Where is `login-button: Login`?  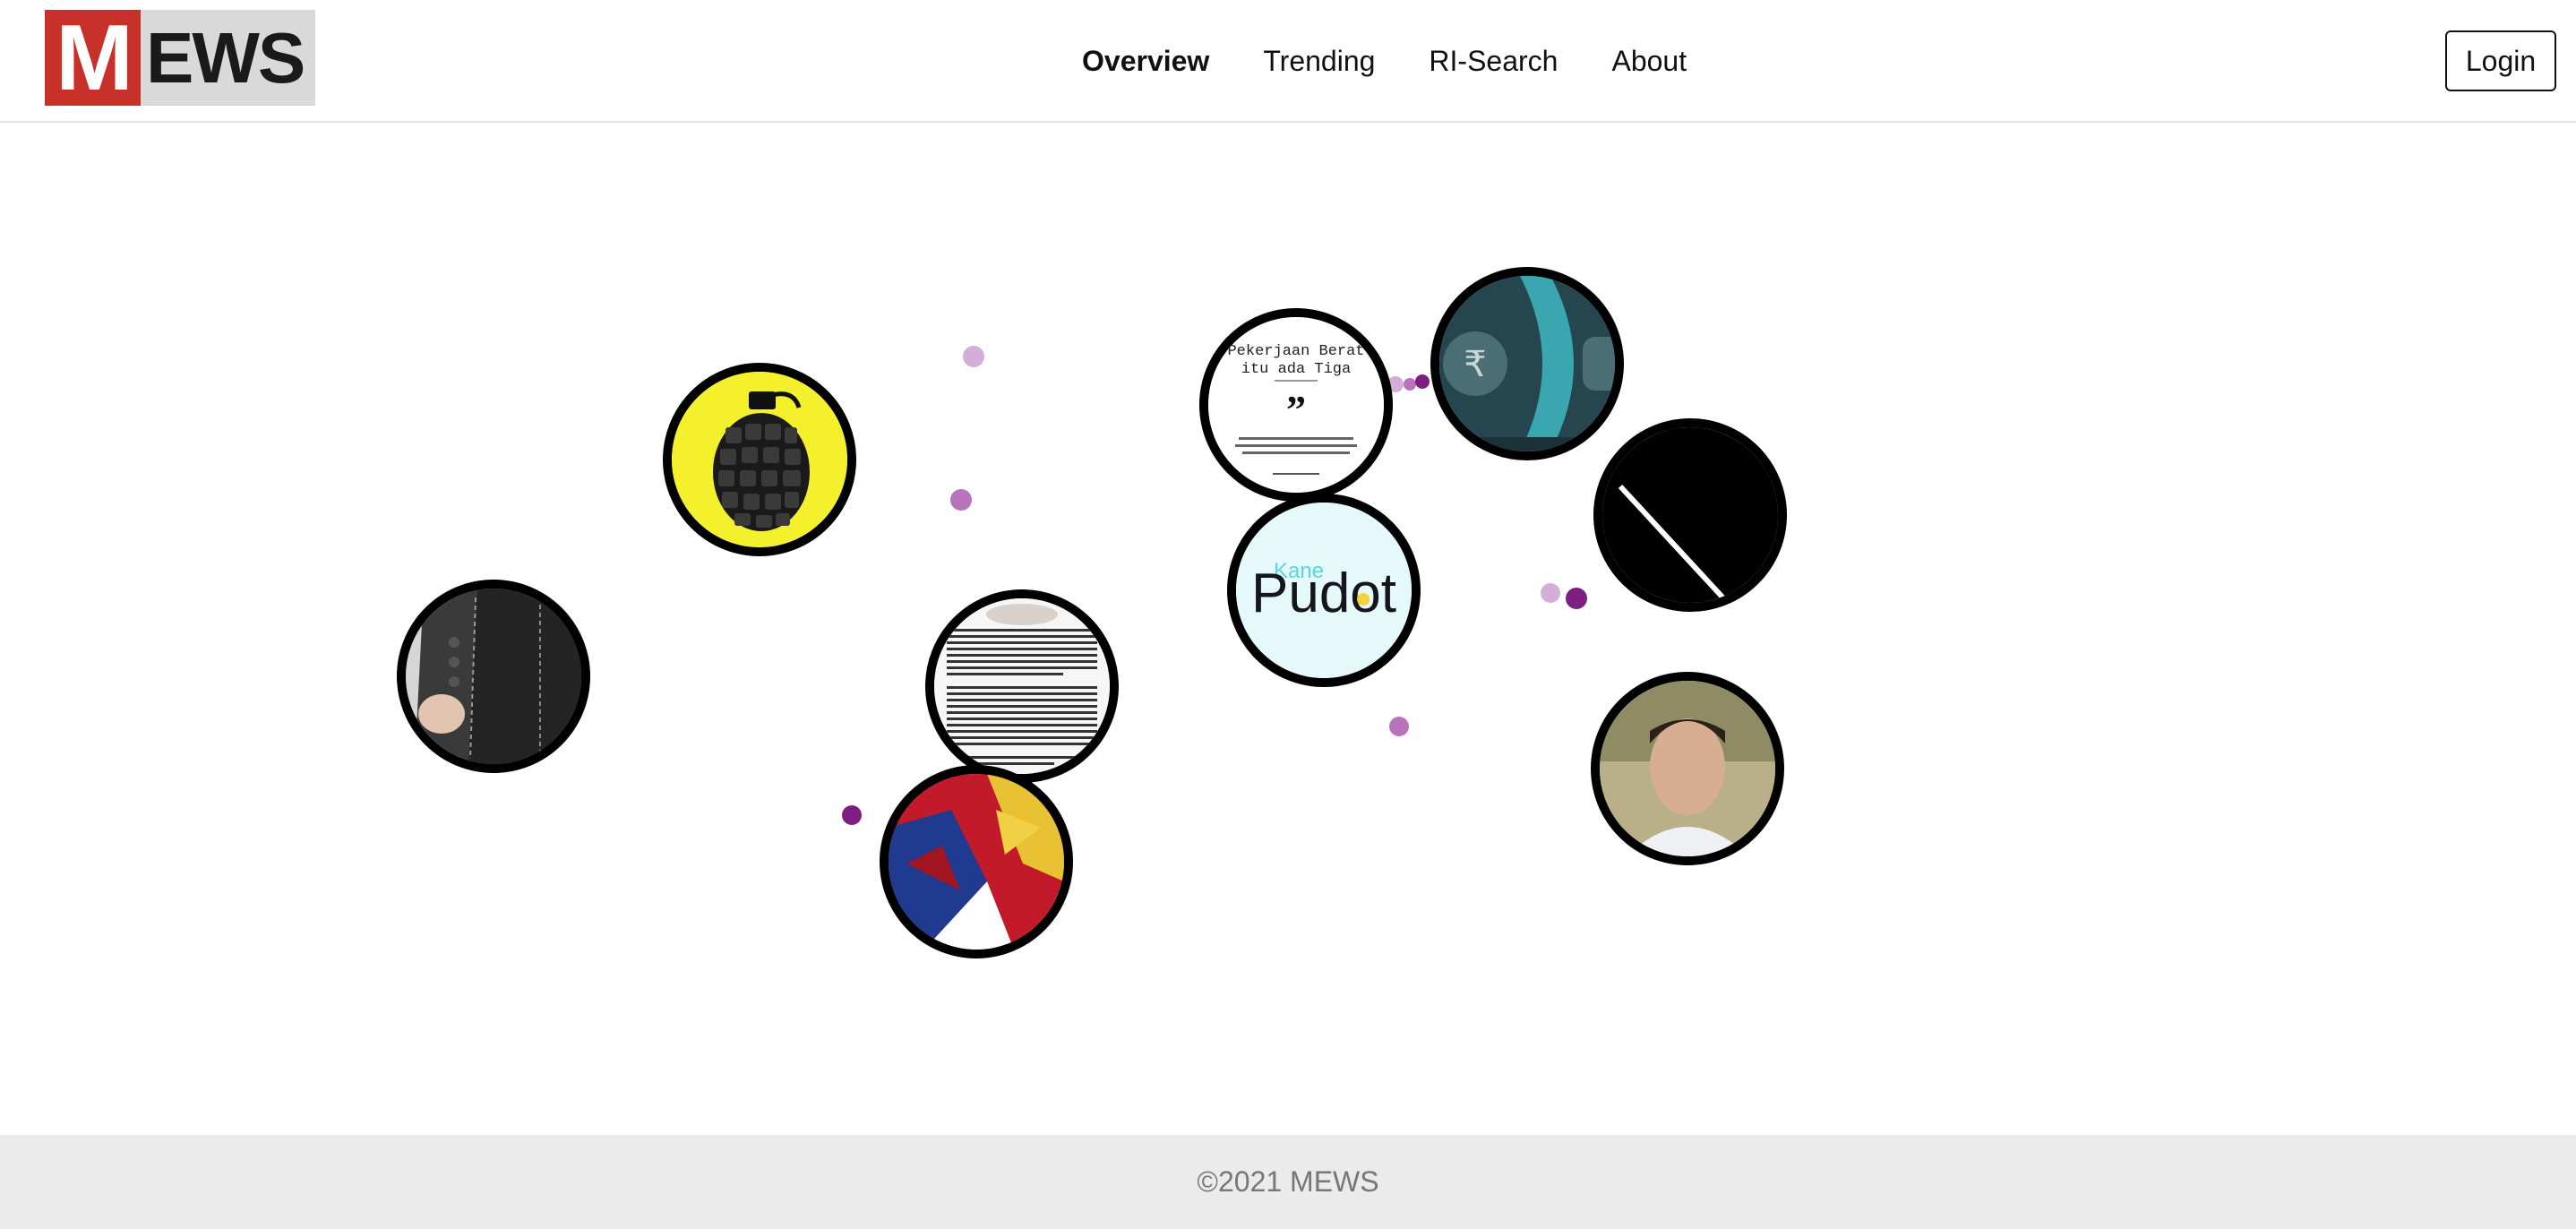 login-button: Login is located at coordinates (2500, 61).